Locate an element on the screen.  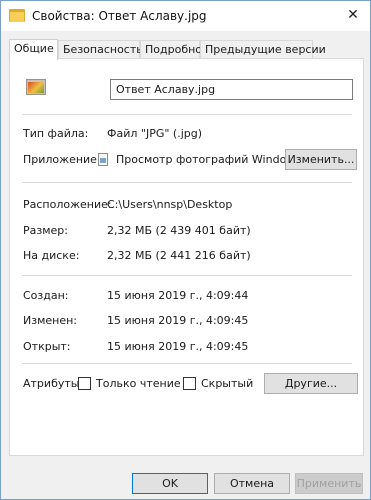
app-label: Приложение: is located at coordinates (62, 159).